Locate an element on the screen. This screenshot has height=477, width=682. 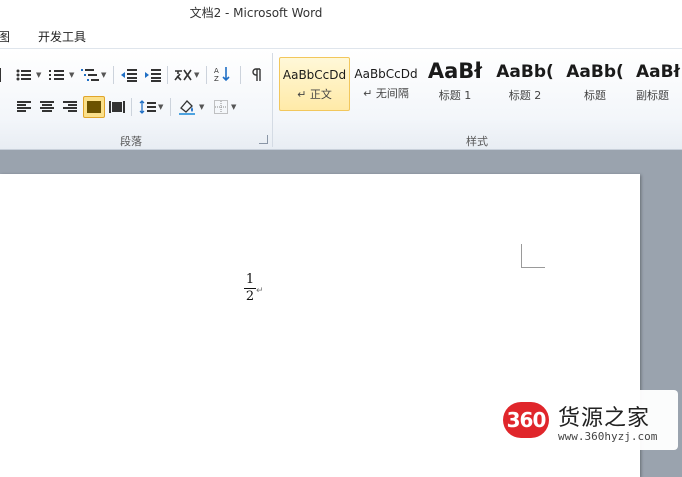
style-normal: AaBbCcDd ↵ 正文 is located at coordinates (314, 84).